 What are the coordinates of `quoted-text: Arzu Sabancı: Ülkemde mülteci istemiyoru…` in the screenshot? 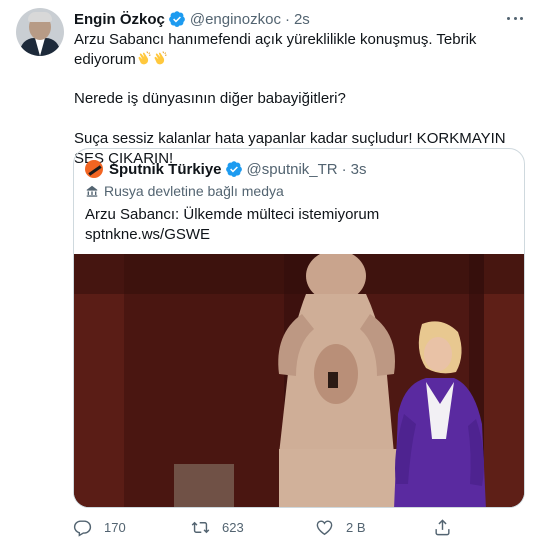 It's located at (232, 225).